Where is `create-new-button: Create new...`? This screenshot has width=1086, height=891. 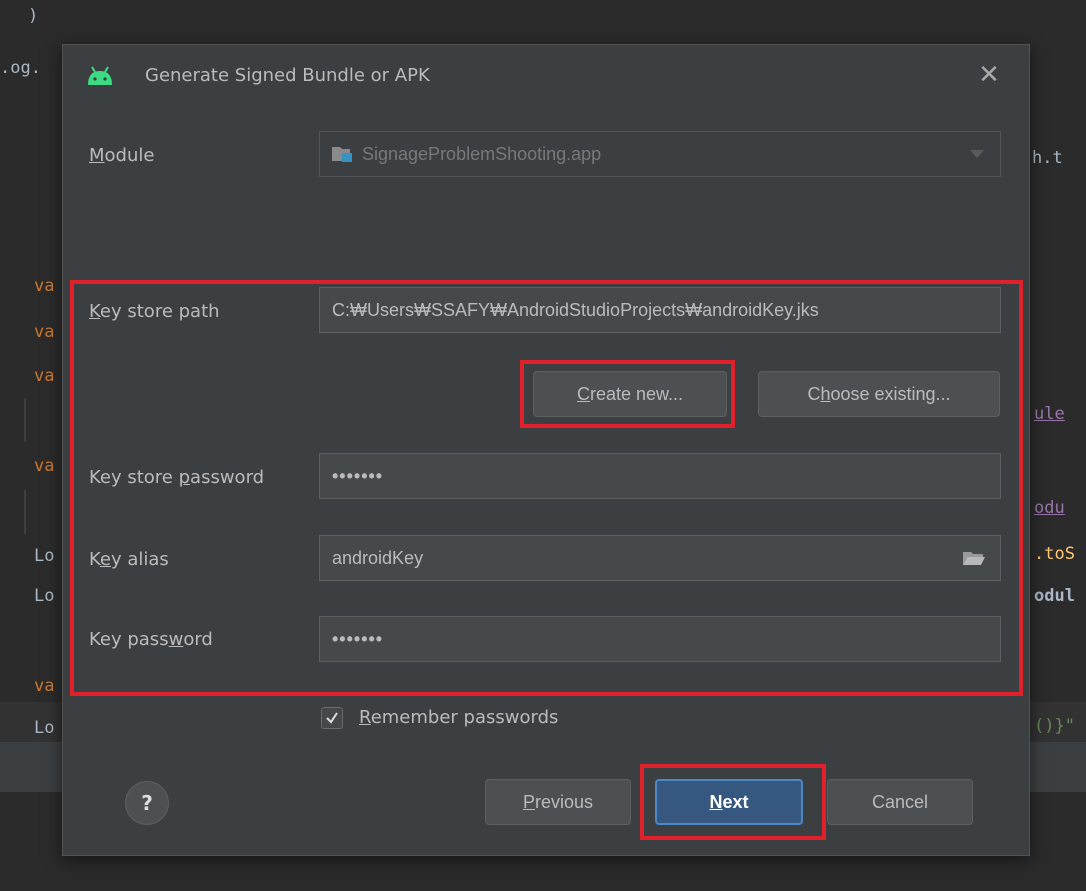 create-new-button: Create new... is located at coordinates (630, 394).